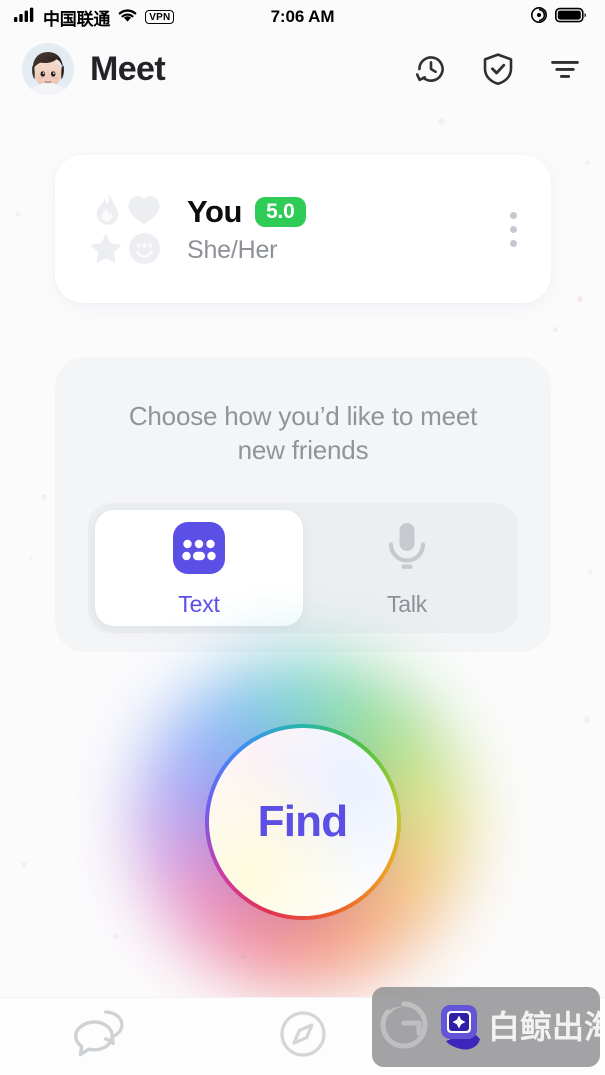 Image resolution: width=605 pixels, height=1075 pixels. I want to click on app-header: Meet, so click(302, 69).